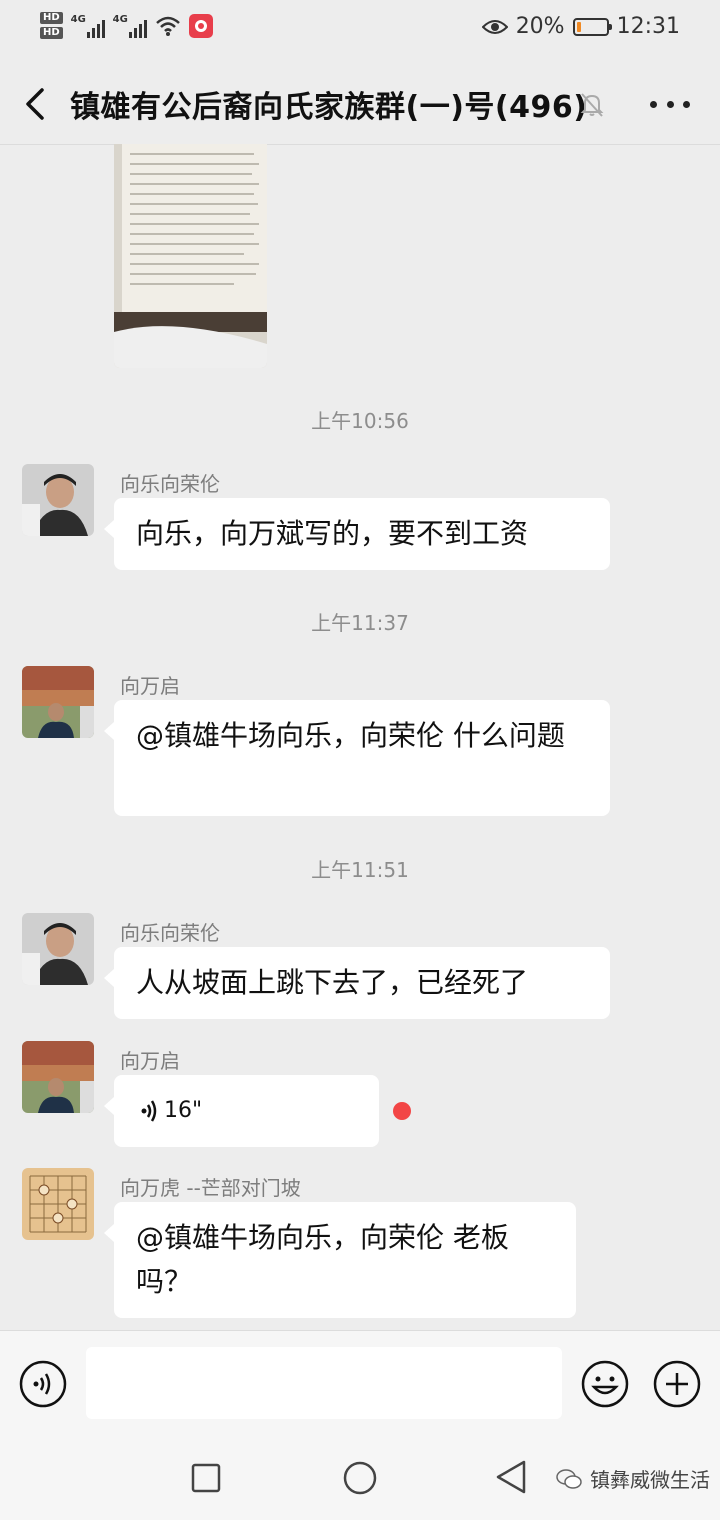 This screenshot has width=720, height=1520. I want to click on status-right: 20% 12:31, so click(580, 26).